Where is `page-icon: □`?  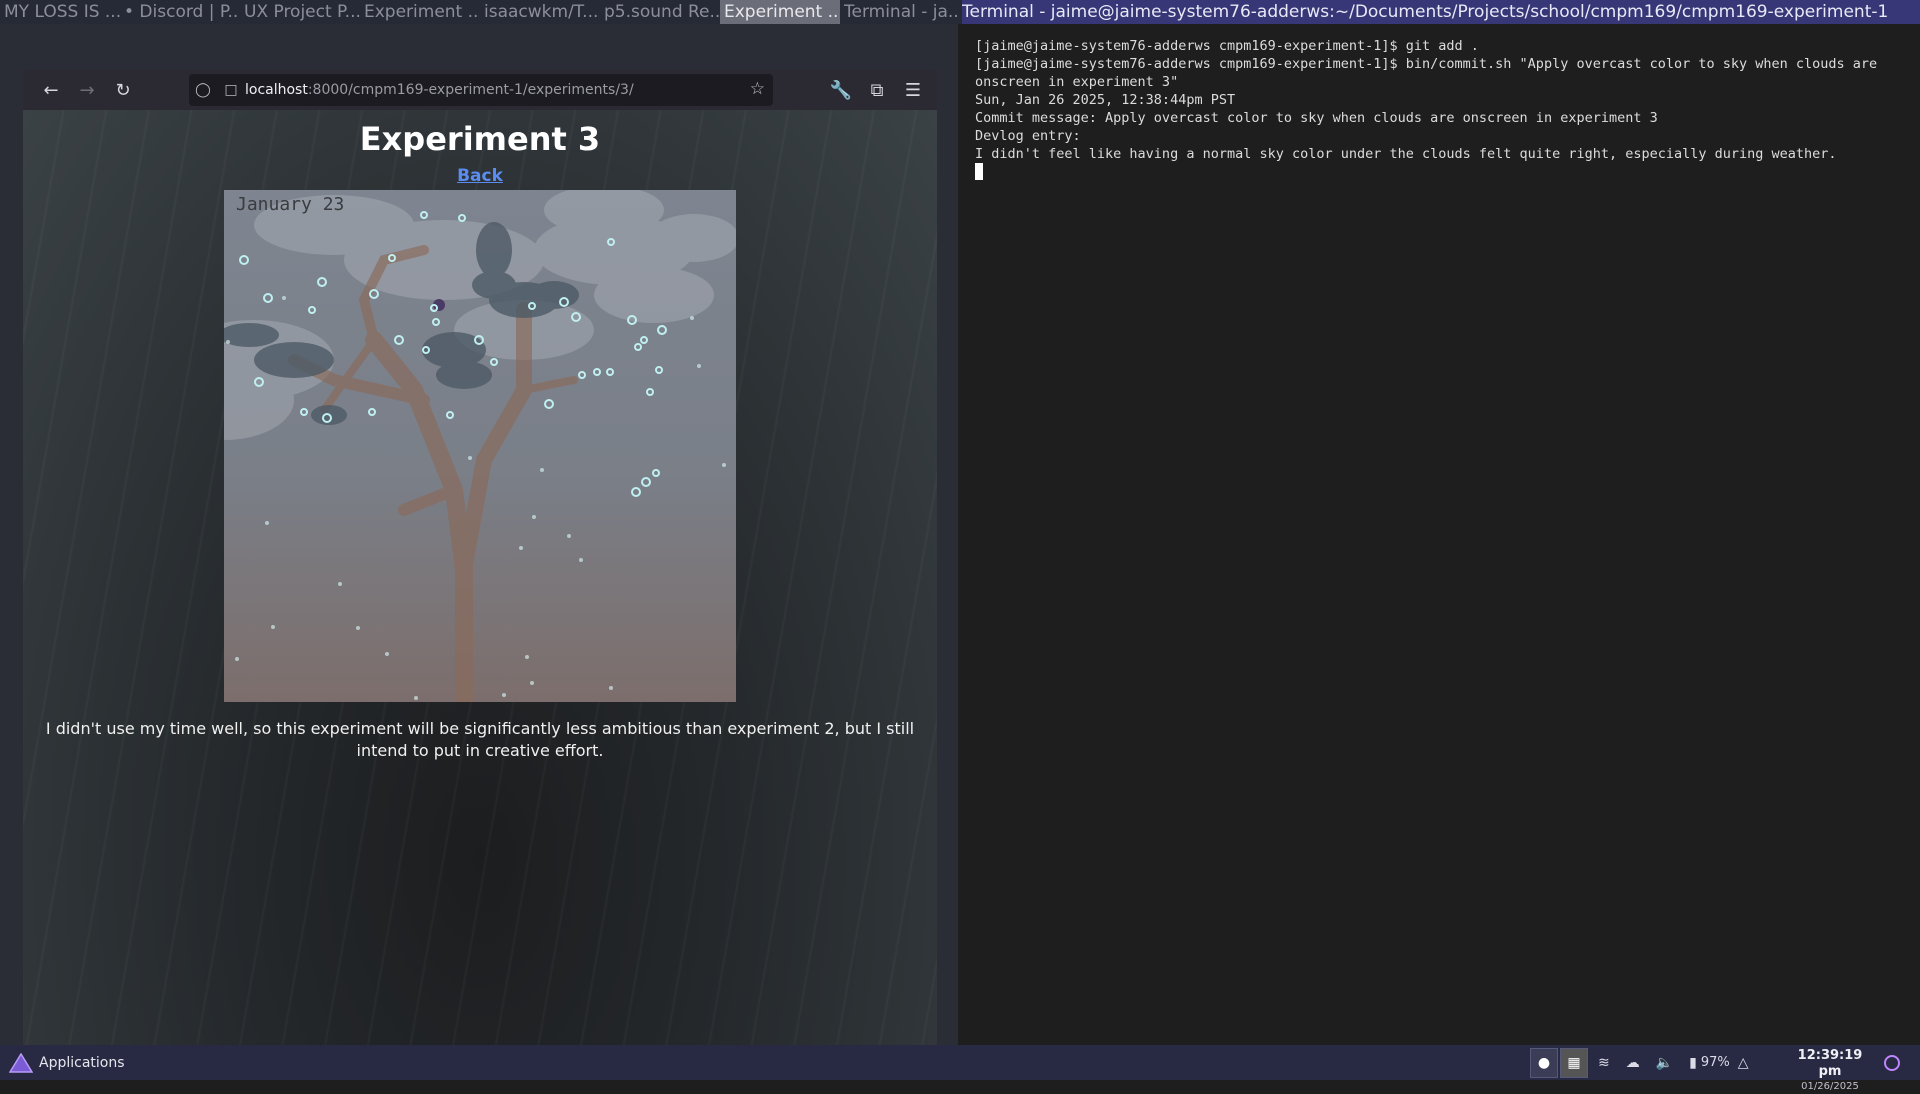
page-icon: □ is located at coordinates (231, 90).